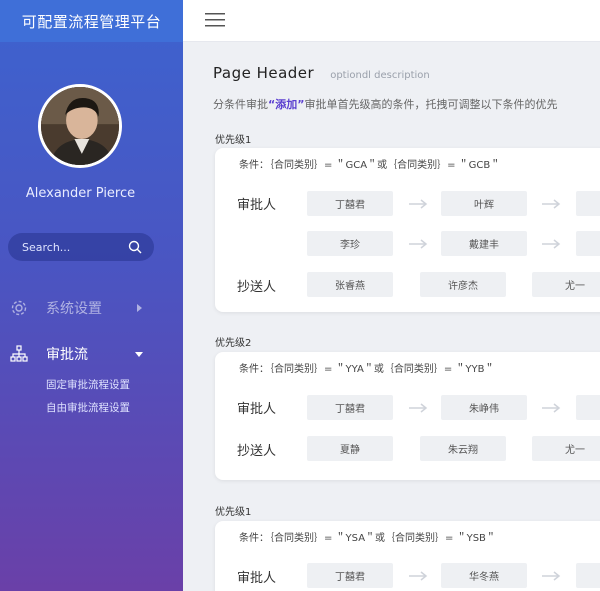 The image size is (600, 591). Describe the element at coordinates (135, 247) in the screenshot. I see `search-icon` at that location.